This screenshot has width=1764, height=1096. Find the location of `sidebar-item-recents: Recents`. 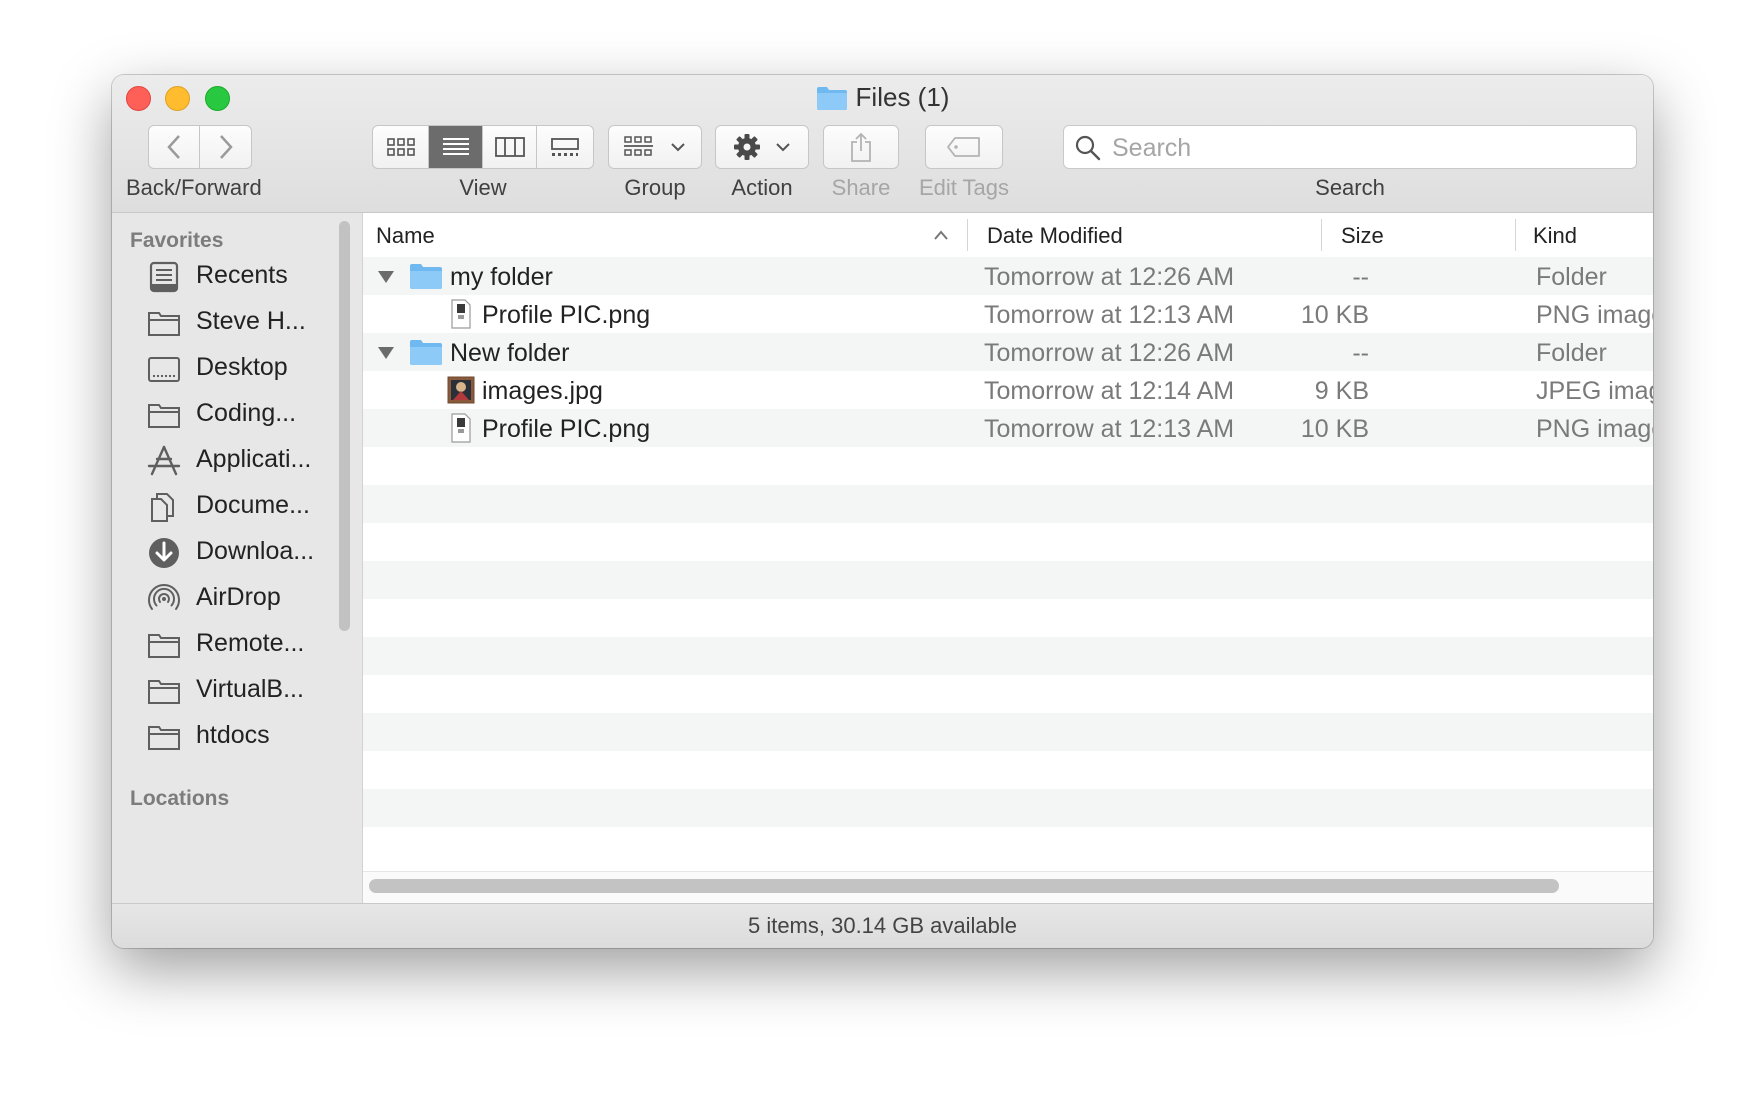

sidebar-item-recents: Recents is located at coordinates (229, 276).